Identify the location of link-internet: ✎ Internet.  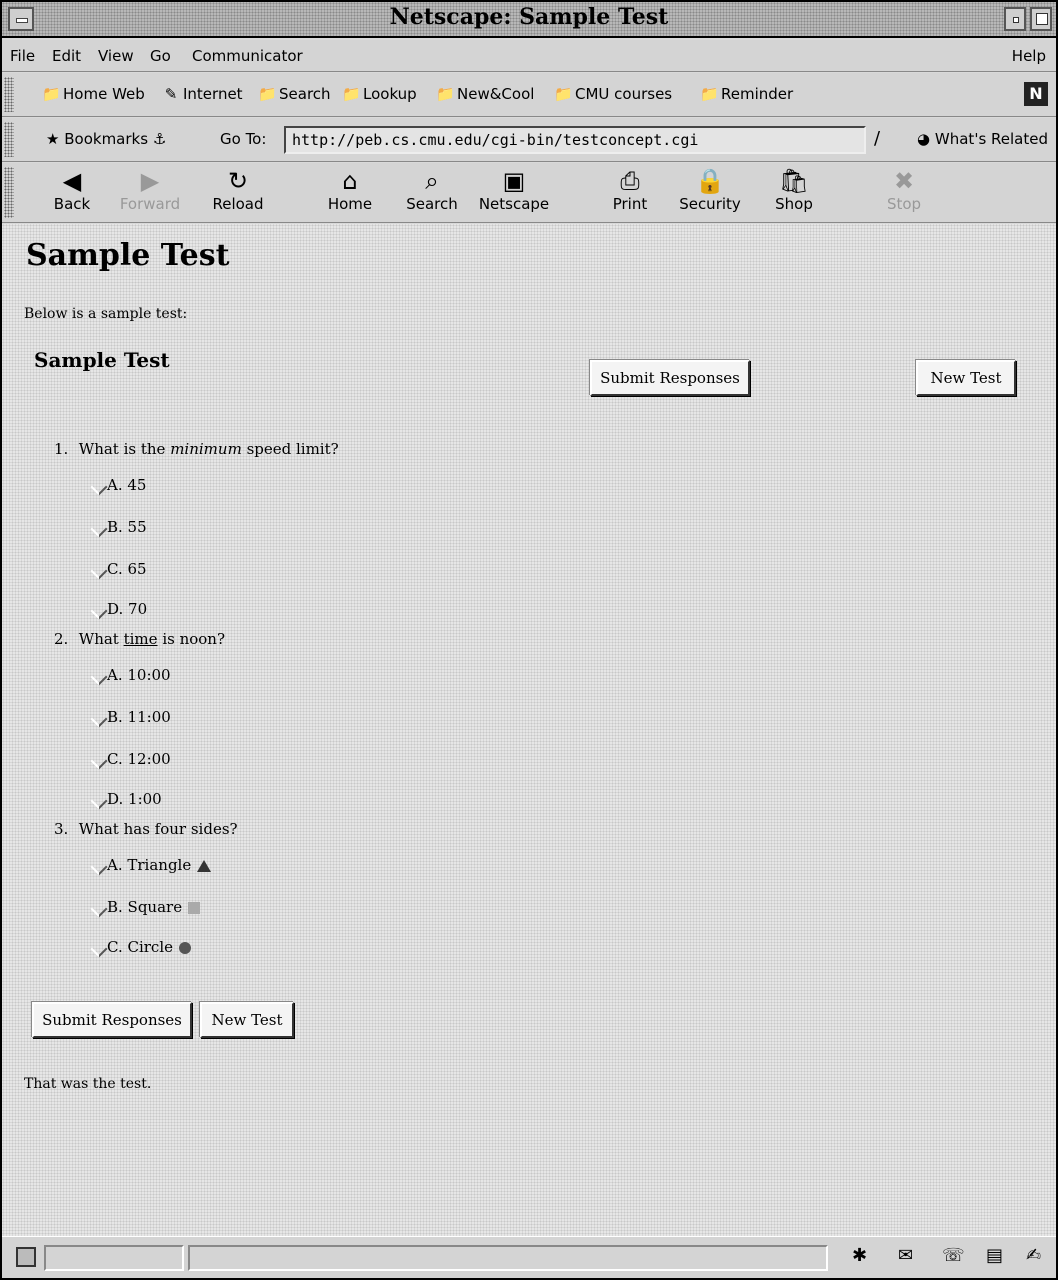
(202, 94).